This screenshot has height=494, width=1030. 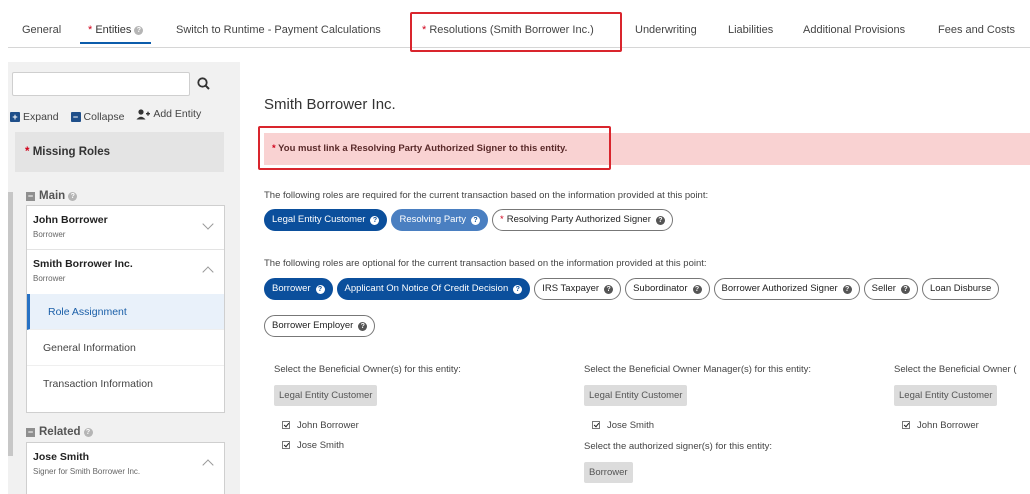 I want to click on sidebar-scrollbar, so click(x=10, y=324).